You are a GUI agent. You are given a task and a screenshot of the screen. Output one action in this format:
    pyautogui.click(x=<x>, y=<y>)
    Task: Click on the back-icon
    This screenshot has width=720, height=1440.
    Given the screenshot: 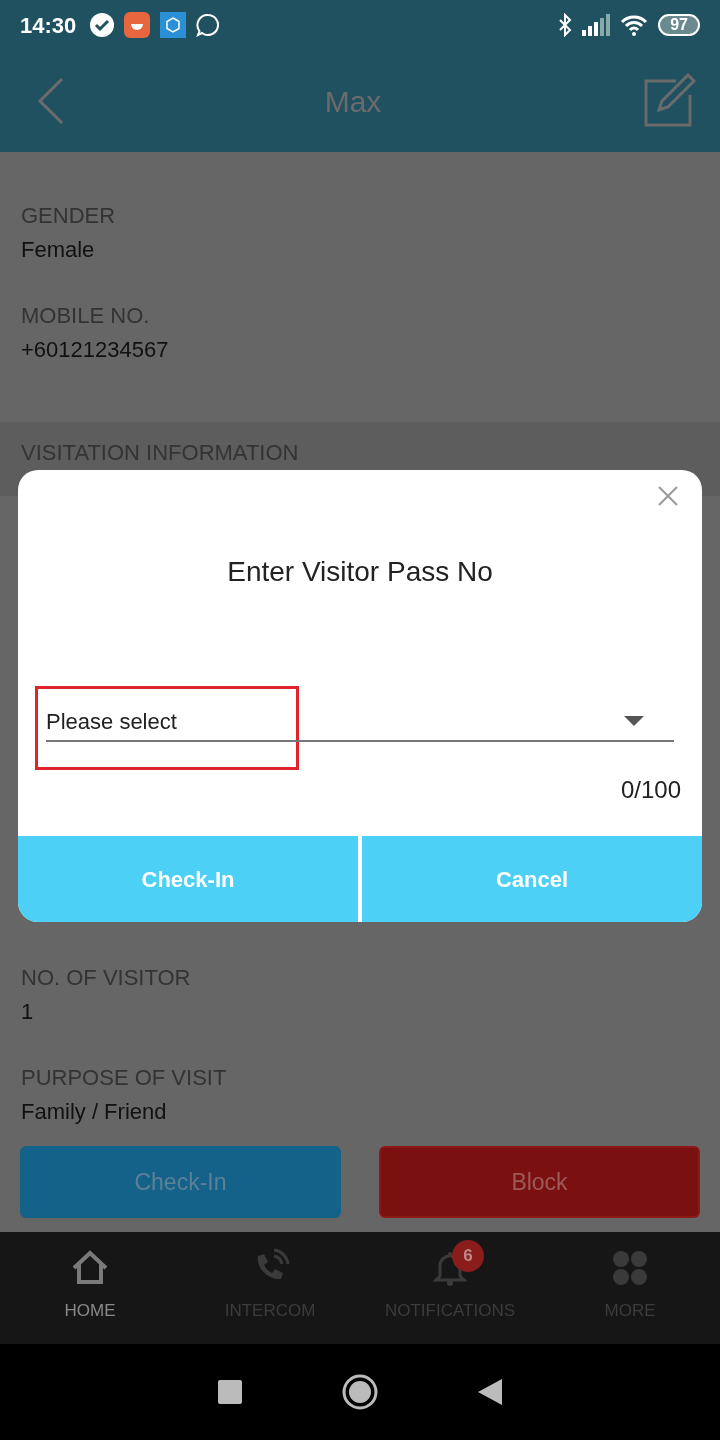 What is the action you would take?
    pyautogui.click(x=490, y=1392)
    